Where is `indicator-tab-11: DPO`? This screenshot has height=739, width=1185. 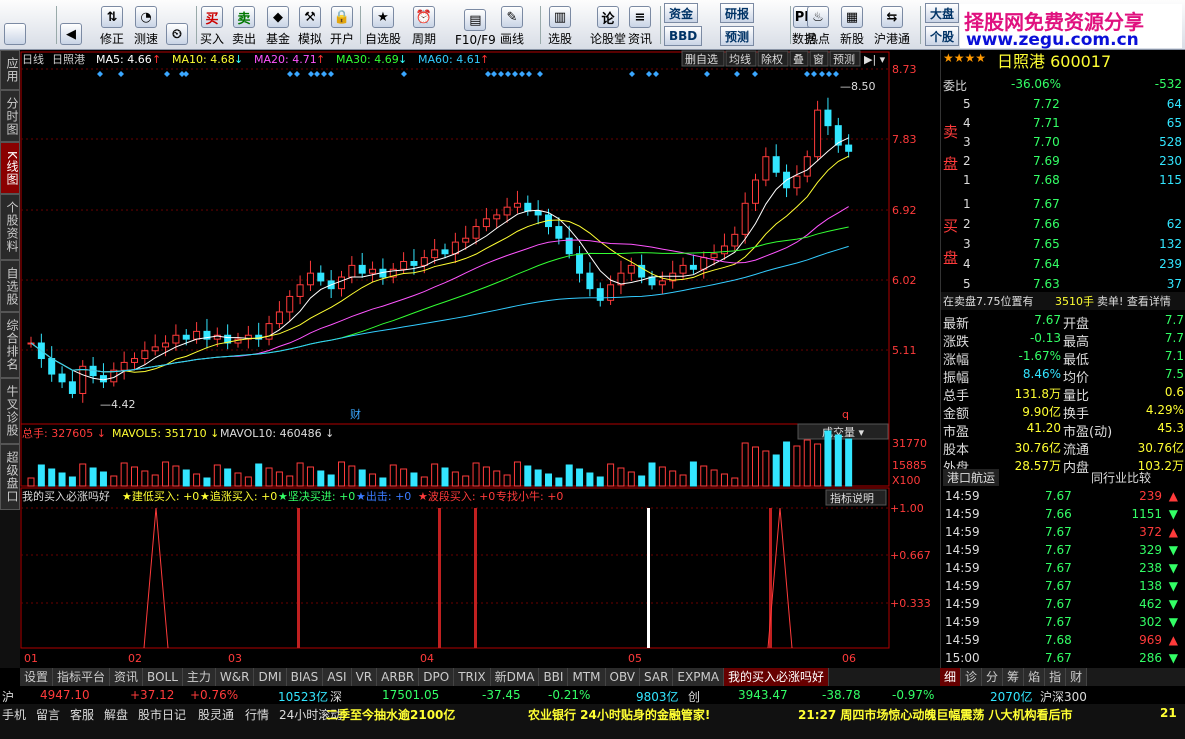 indicator-tab-11: DPO is located at coordinates (437, 677).